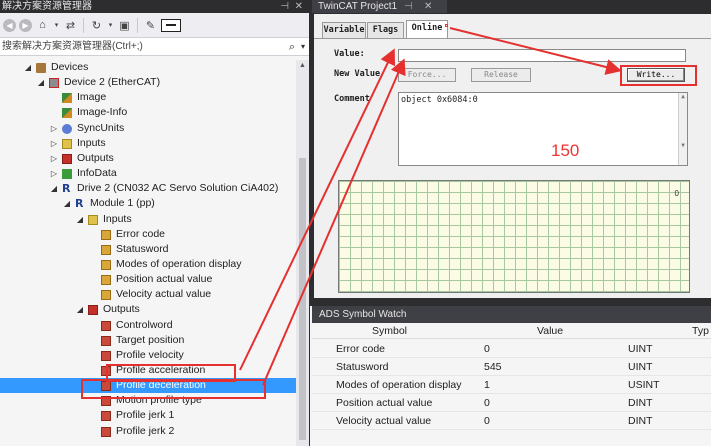 This screenshot has width=711, height=446. I want to click on tab-online: Online, so click(427, 29).